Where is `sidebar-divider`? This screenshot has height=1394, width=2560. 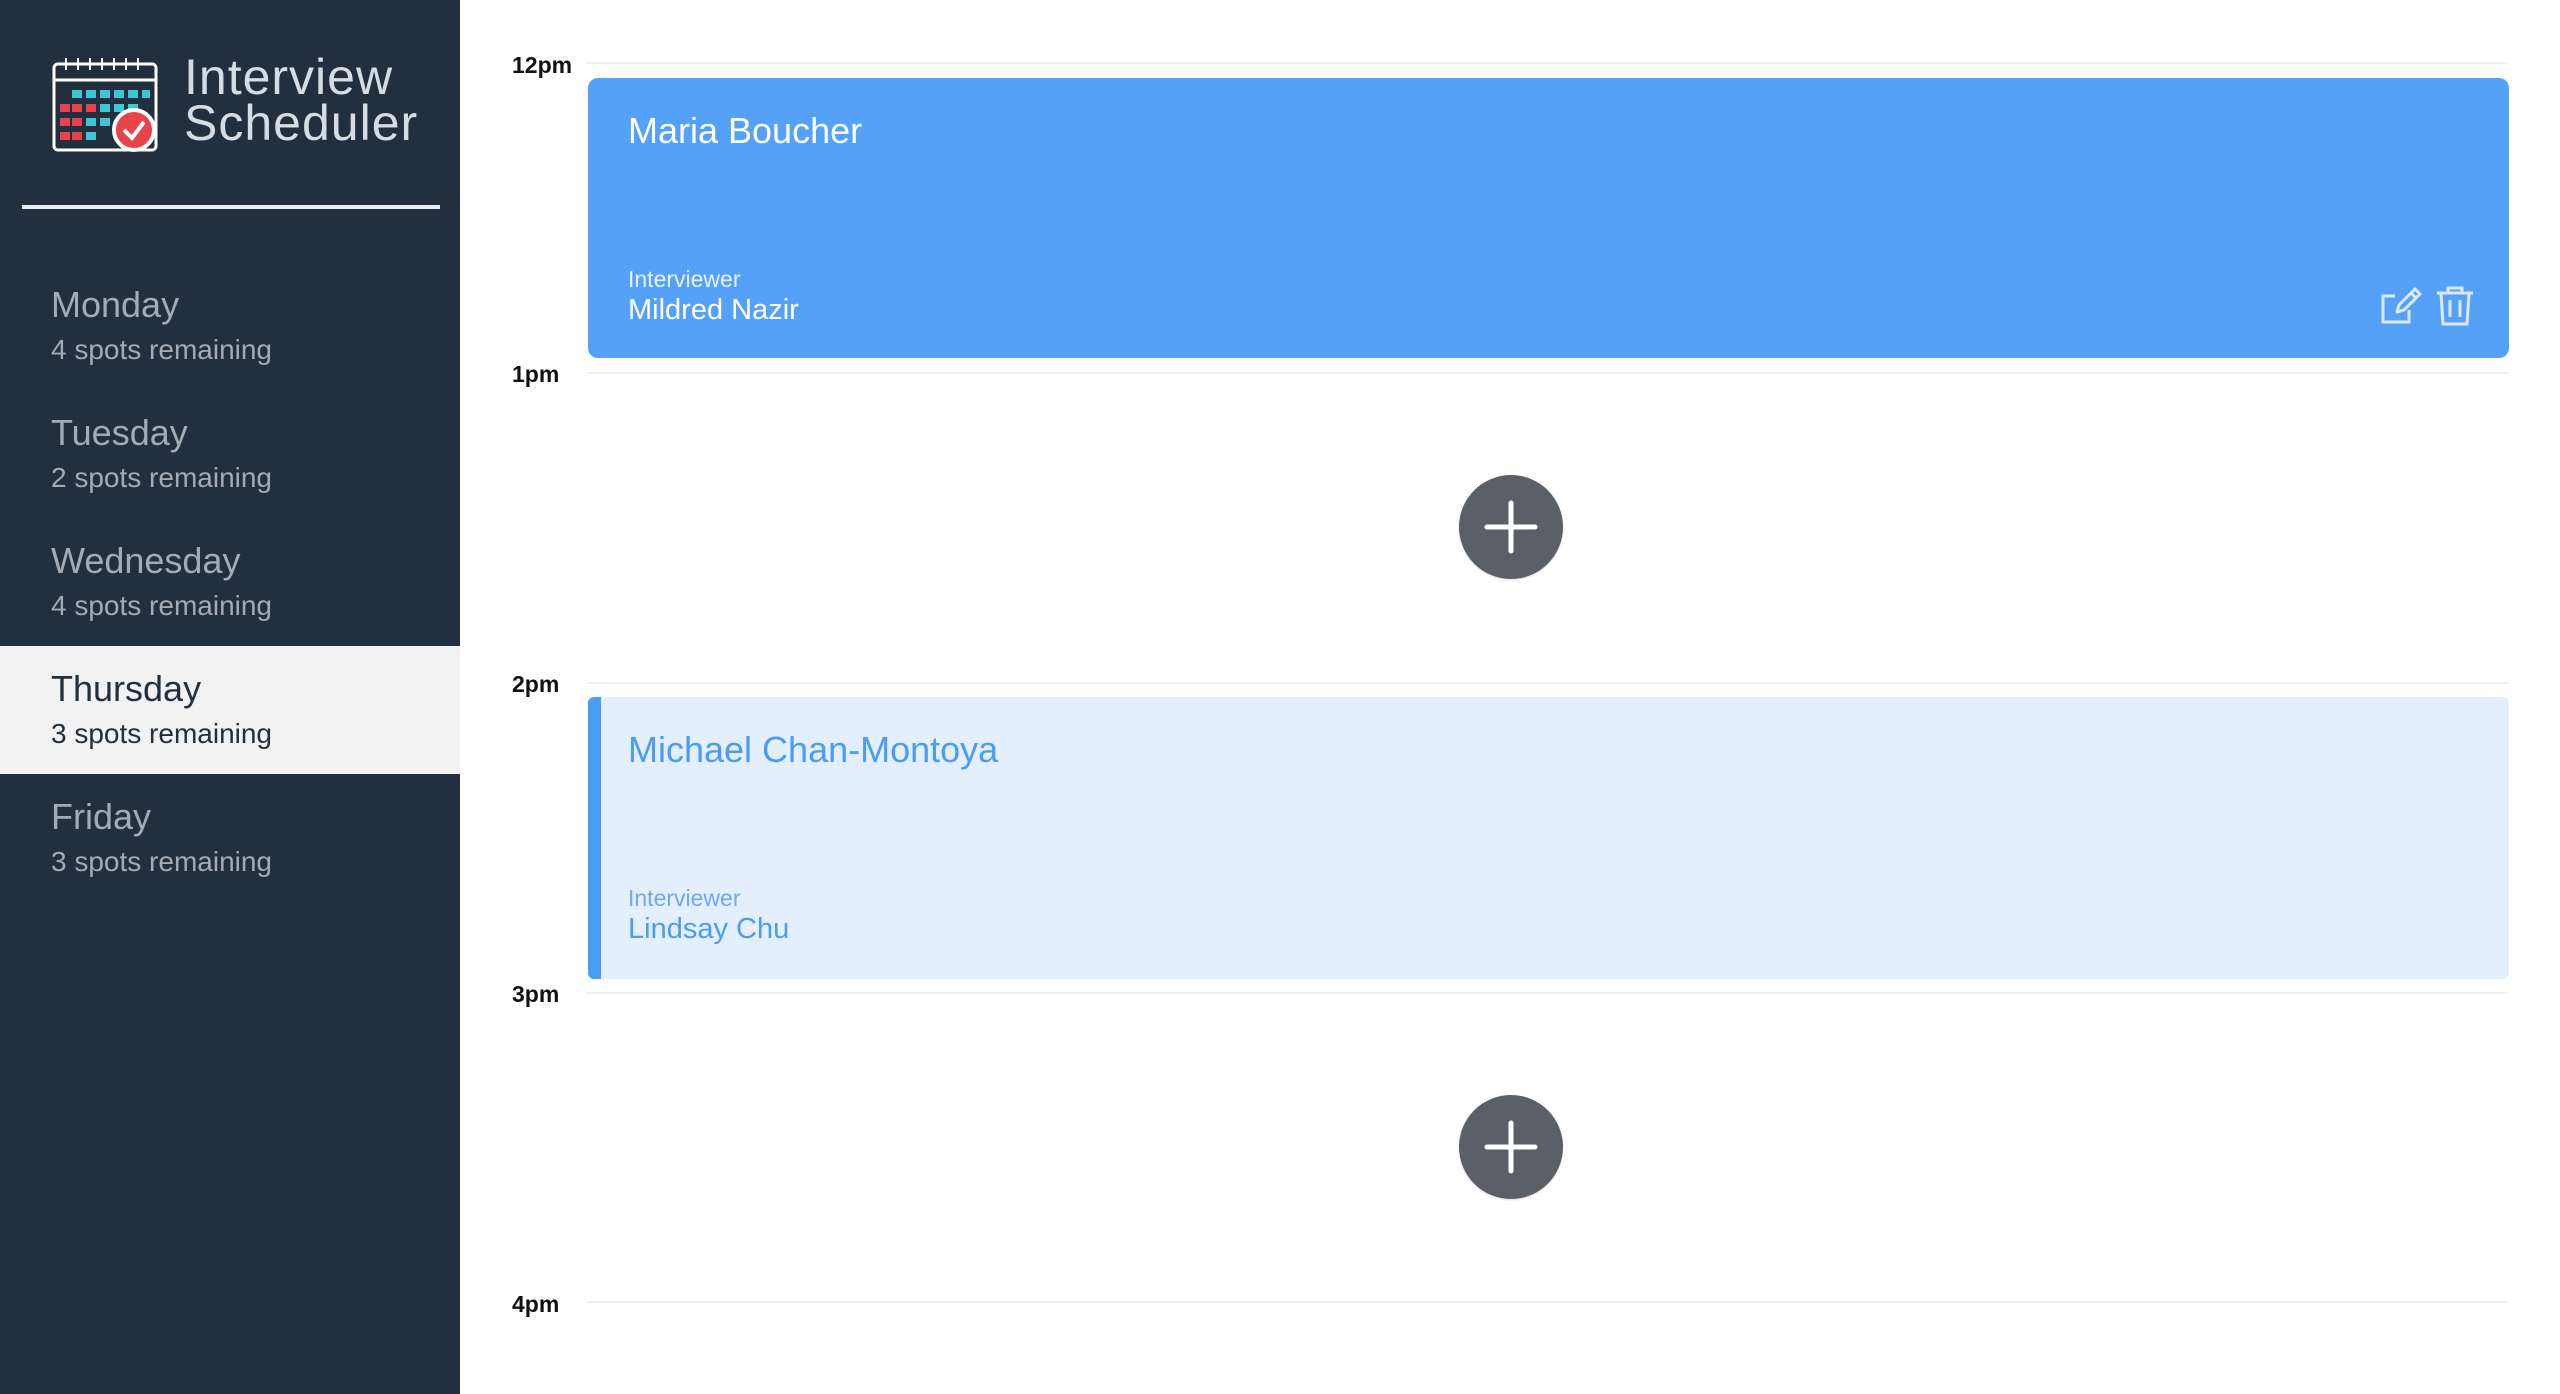
sidebar-divider is located at coordinates (231, 207).